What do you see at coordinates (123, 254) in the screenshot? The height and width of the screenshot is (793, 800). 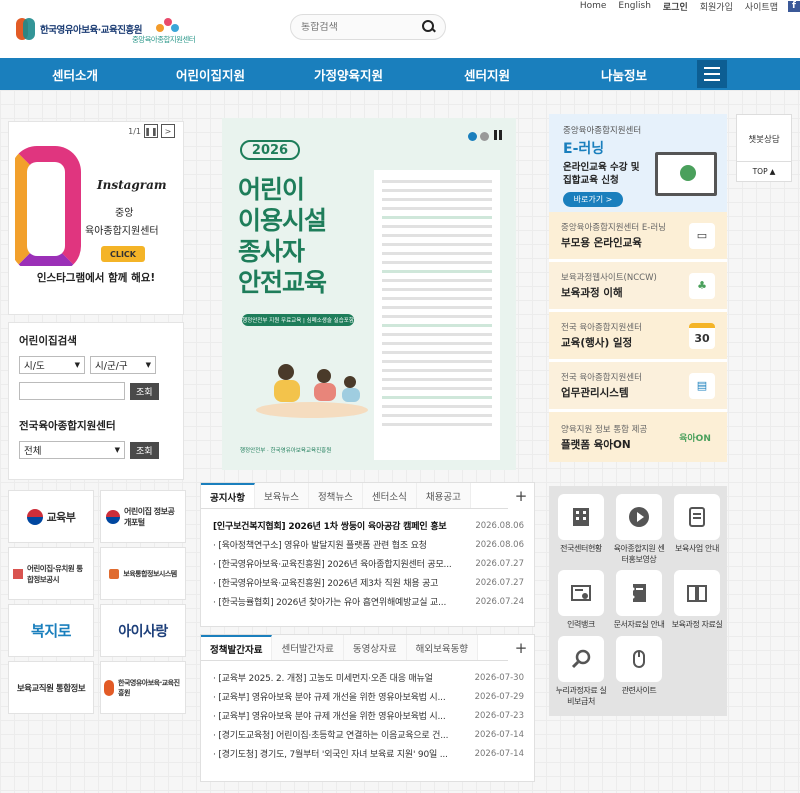 I see `instagram-click-button: CLICK` at bounding box center [123, 254].